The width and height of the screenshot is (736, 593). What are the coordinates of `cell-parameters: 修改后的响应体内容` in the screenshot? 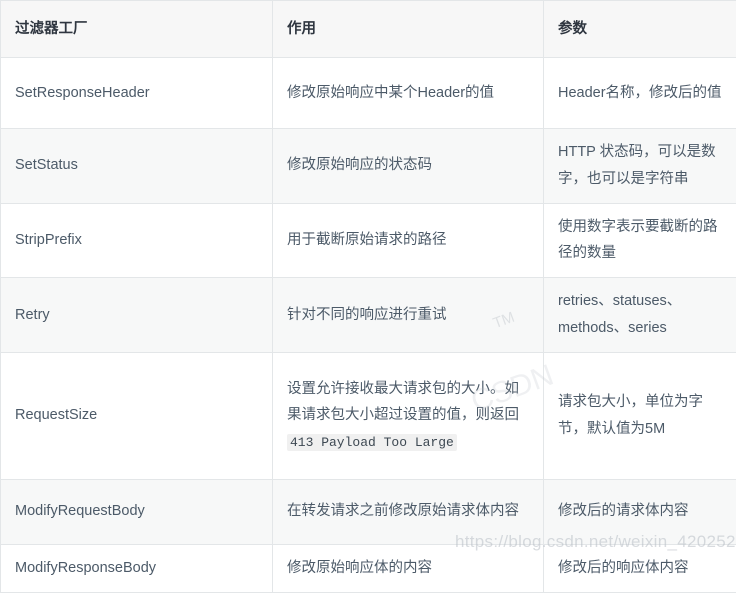 It's located at (640, 568).